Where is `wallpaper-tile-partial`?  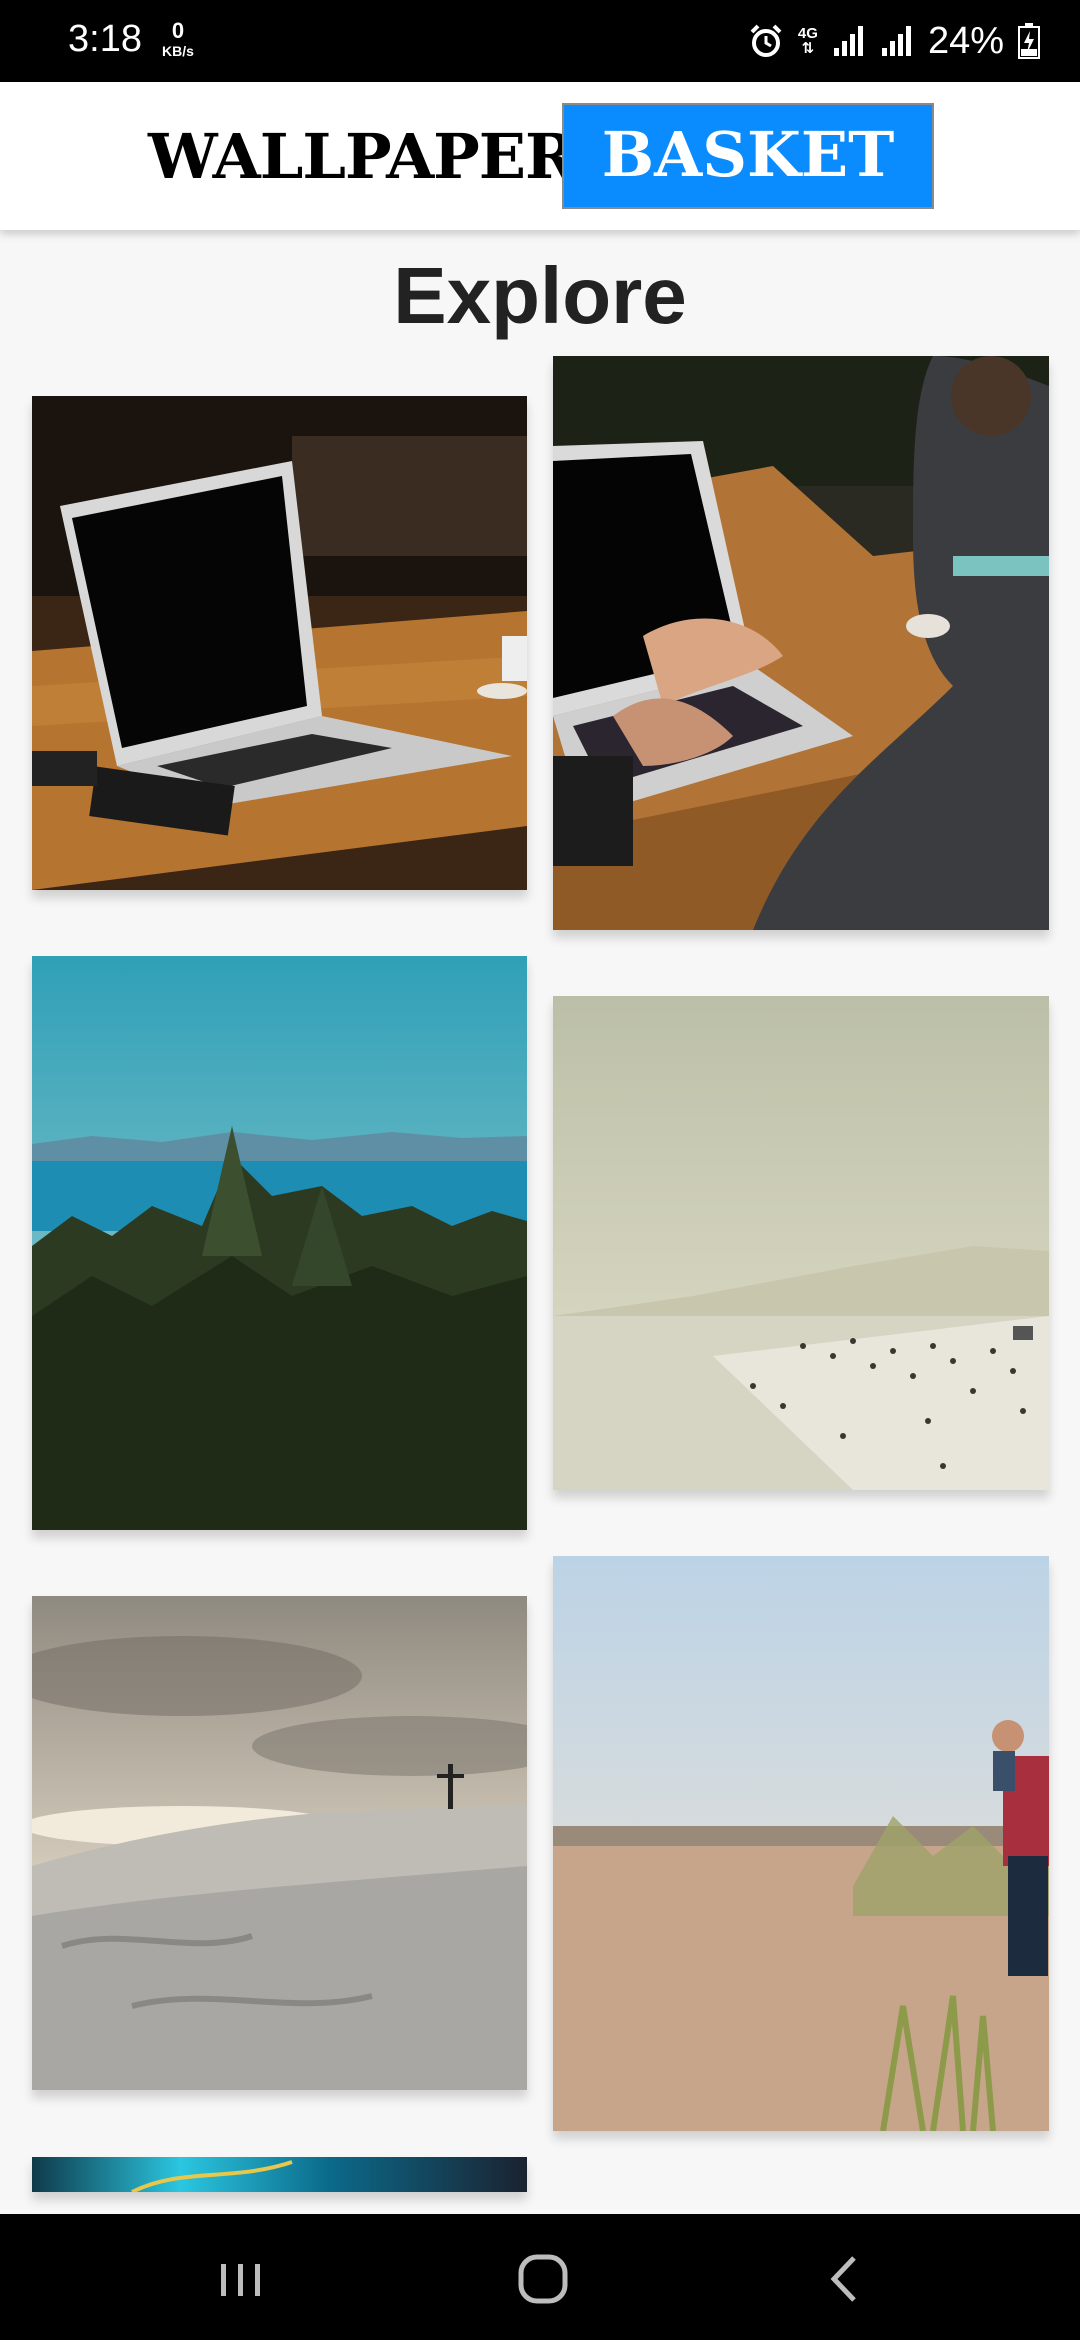
wallpaper-tile-partial is located at coordinates (279, 2174).